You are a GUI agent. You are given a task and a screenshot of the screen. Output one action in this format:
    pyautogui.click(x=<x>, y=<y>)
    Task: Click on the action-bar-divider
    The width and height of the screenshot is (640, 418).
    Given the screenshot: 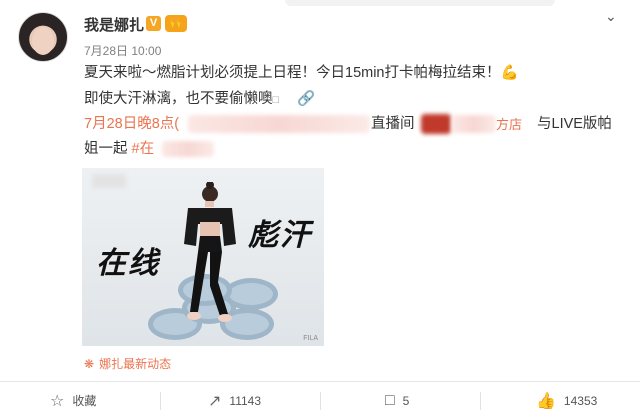 What is the action you would take?
    pyautogui.click(x=320, y=381)
    